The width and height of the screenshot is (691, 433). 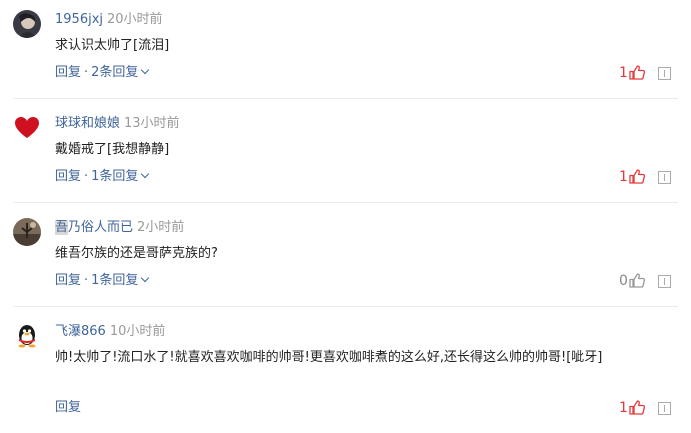 I want to click on username-link: 1956jxj, so click(x=79, y=19).